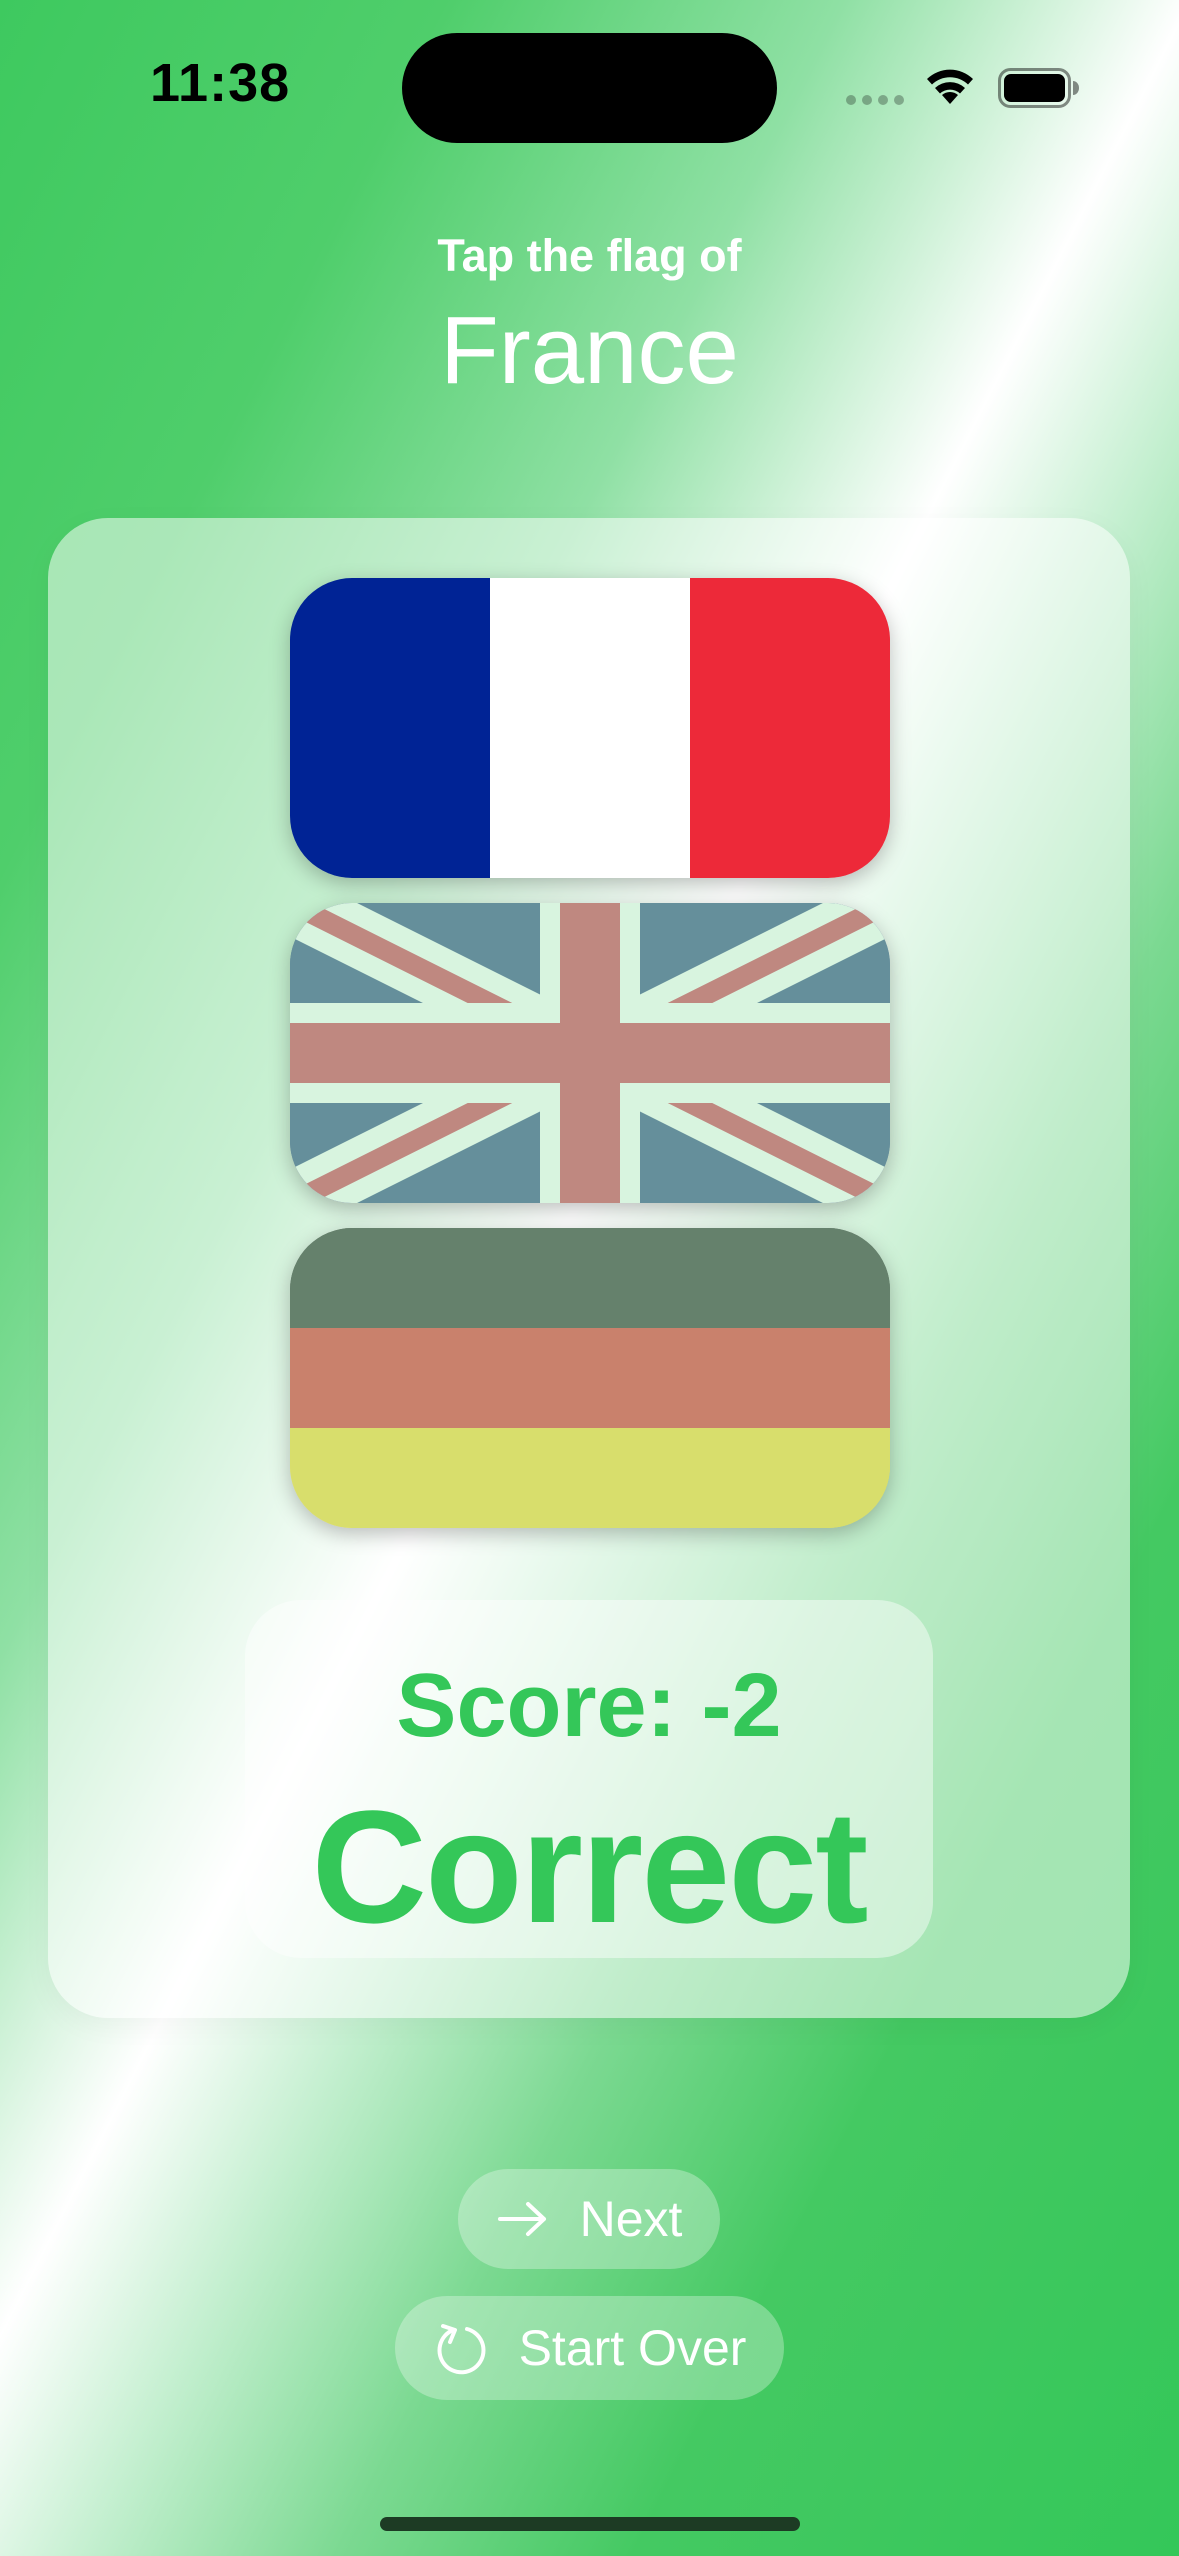 The width and height of the screenshot is (1179, 2556). I want to click on prompt-instruction: Tap the flag of, so click(589, 255).